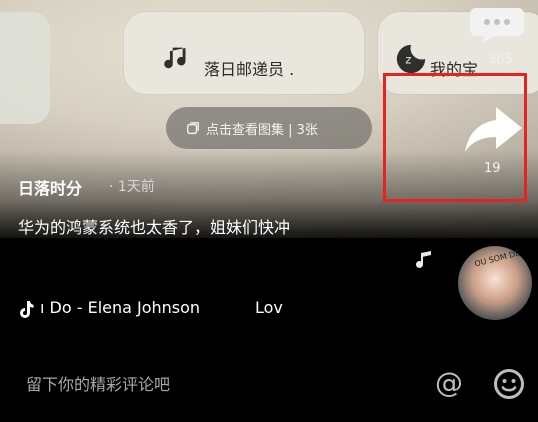  What do you see at coordinates (175, 58) in the screenshot?
I see `music-note-icon` at bounding box center [175, 58].